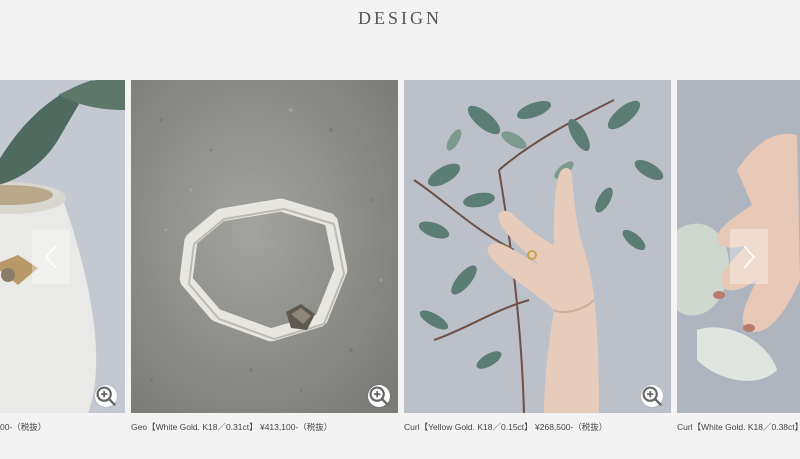 The width and height of the screenshot is (800, 459). Describe the element at coordinates (738, 427) in the screenshot. I see `product-caption: Curl【White Gold. K18／0.38ct】 ¥3` at that location.